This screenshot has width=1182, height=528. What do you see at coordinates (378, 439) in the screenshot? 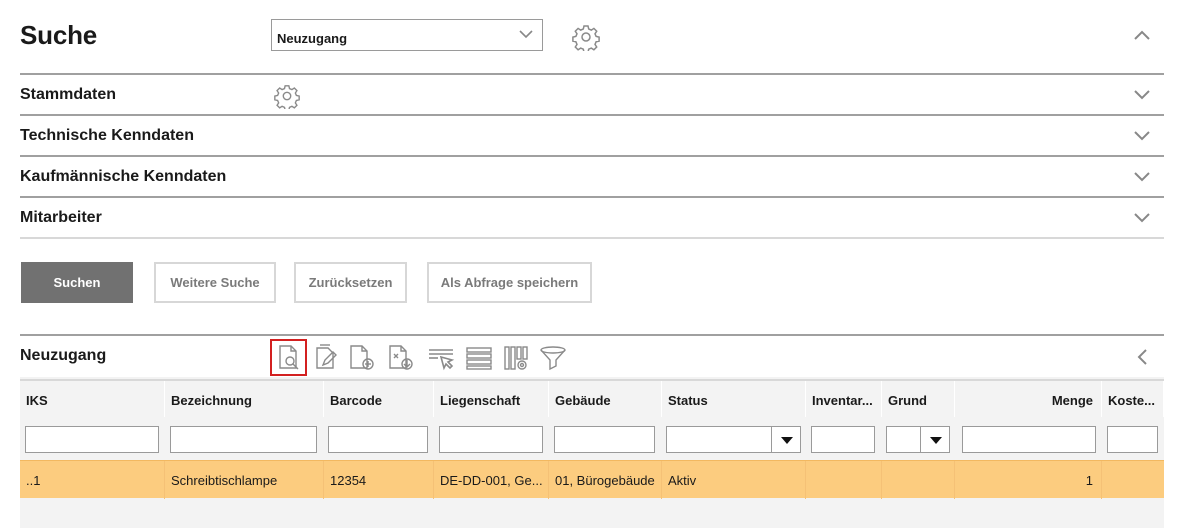
I see `filter-input-barcode` at bounding box center [378, 439].